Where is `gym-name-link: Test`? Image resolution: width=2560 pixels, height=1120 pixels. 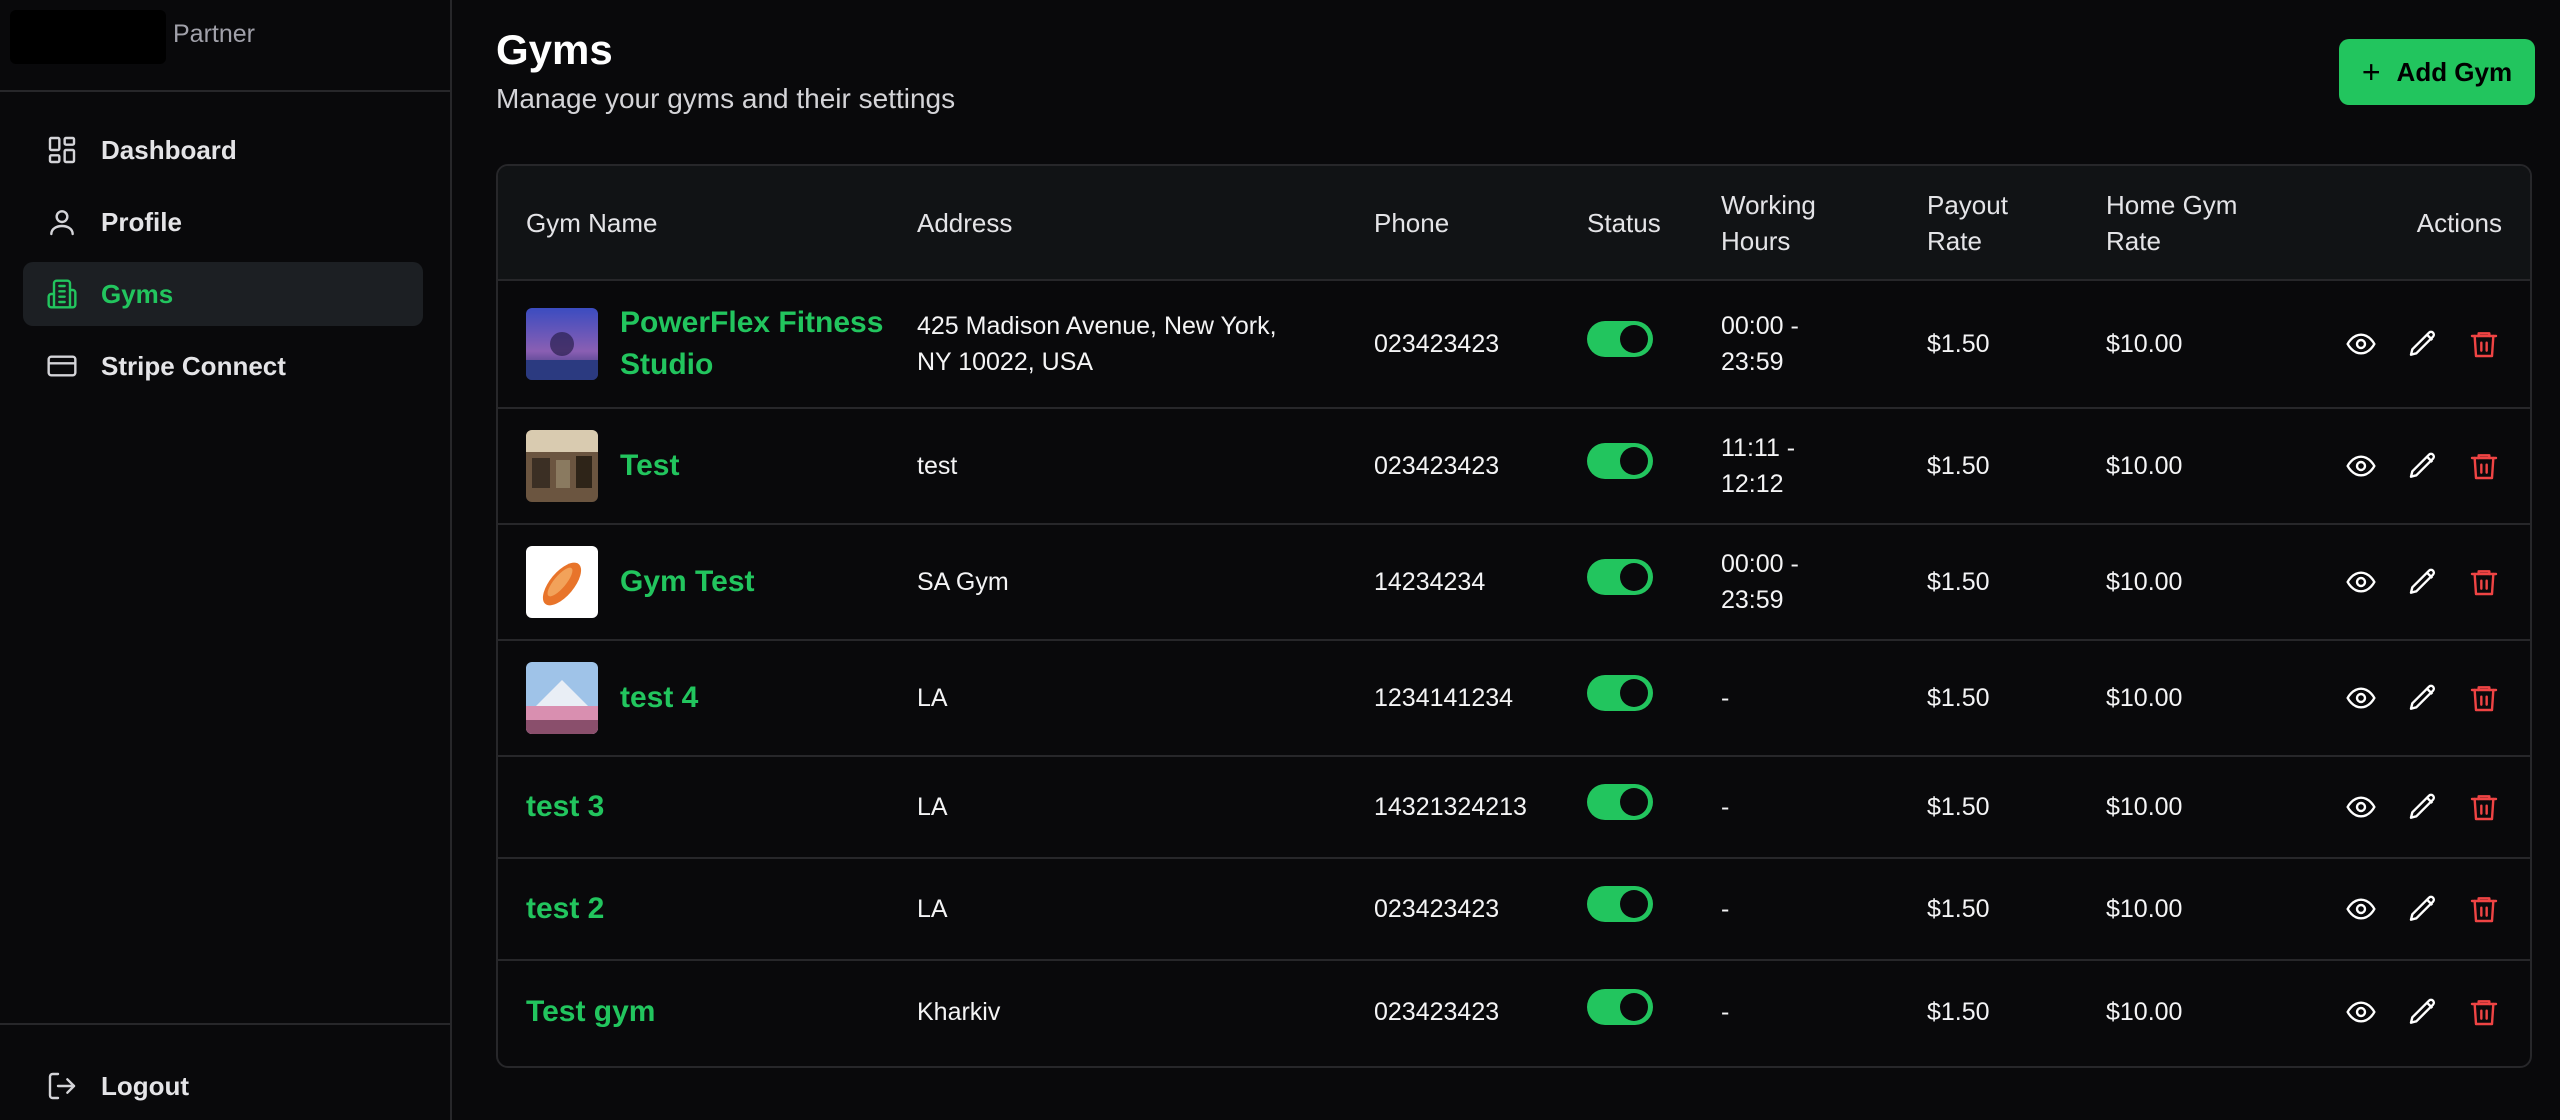
gym-name-link: Test is located at coordinates (649, 466).